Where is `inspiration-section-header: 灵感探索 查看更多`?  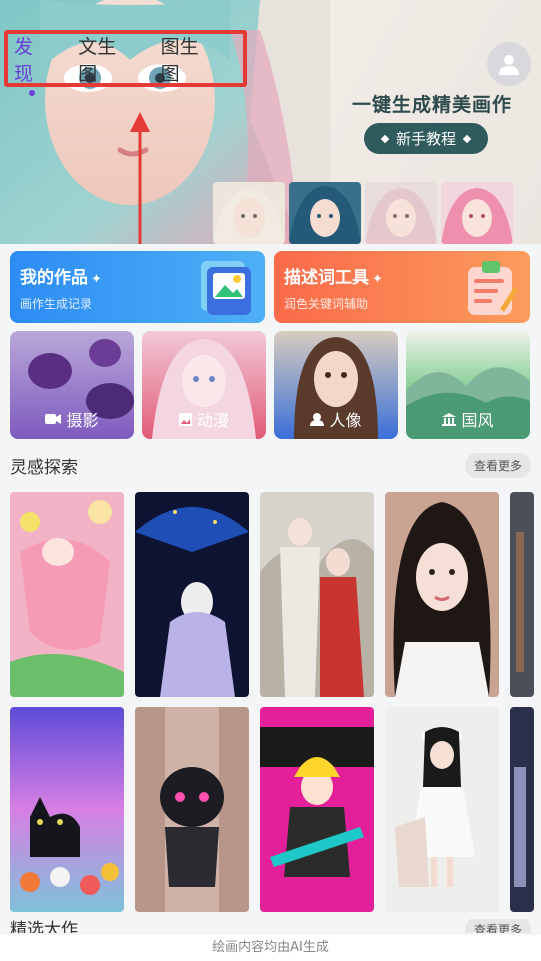
inspiration-section-header: 灵感探索 查看更多 is located at coordinates (270, 465).